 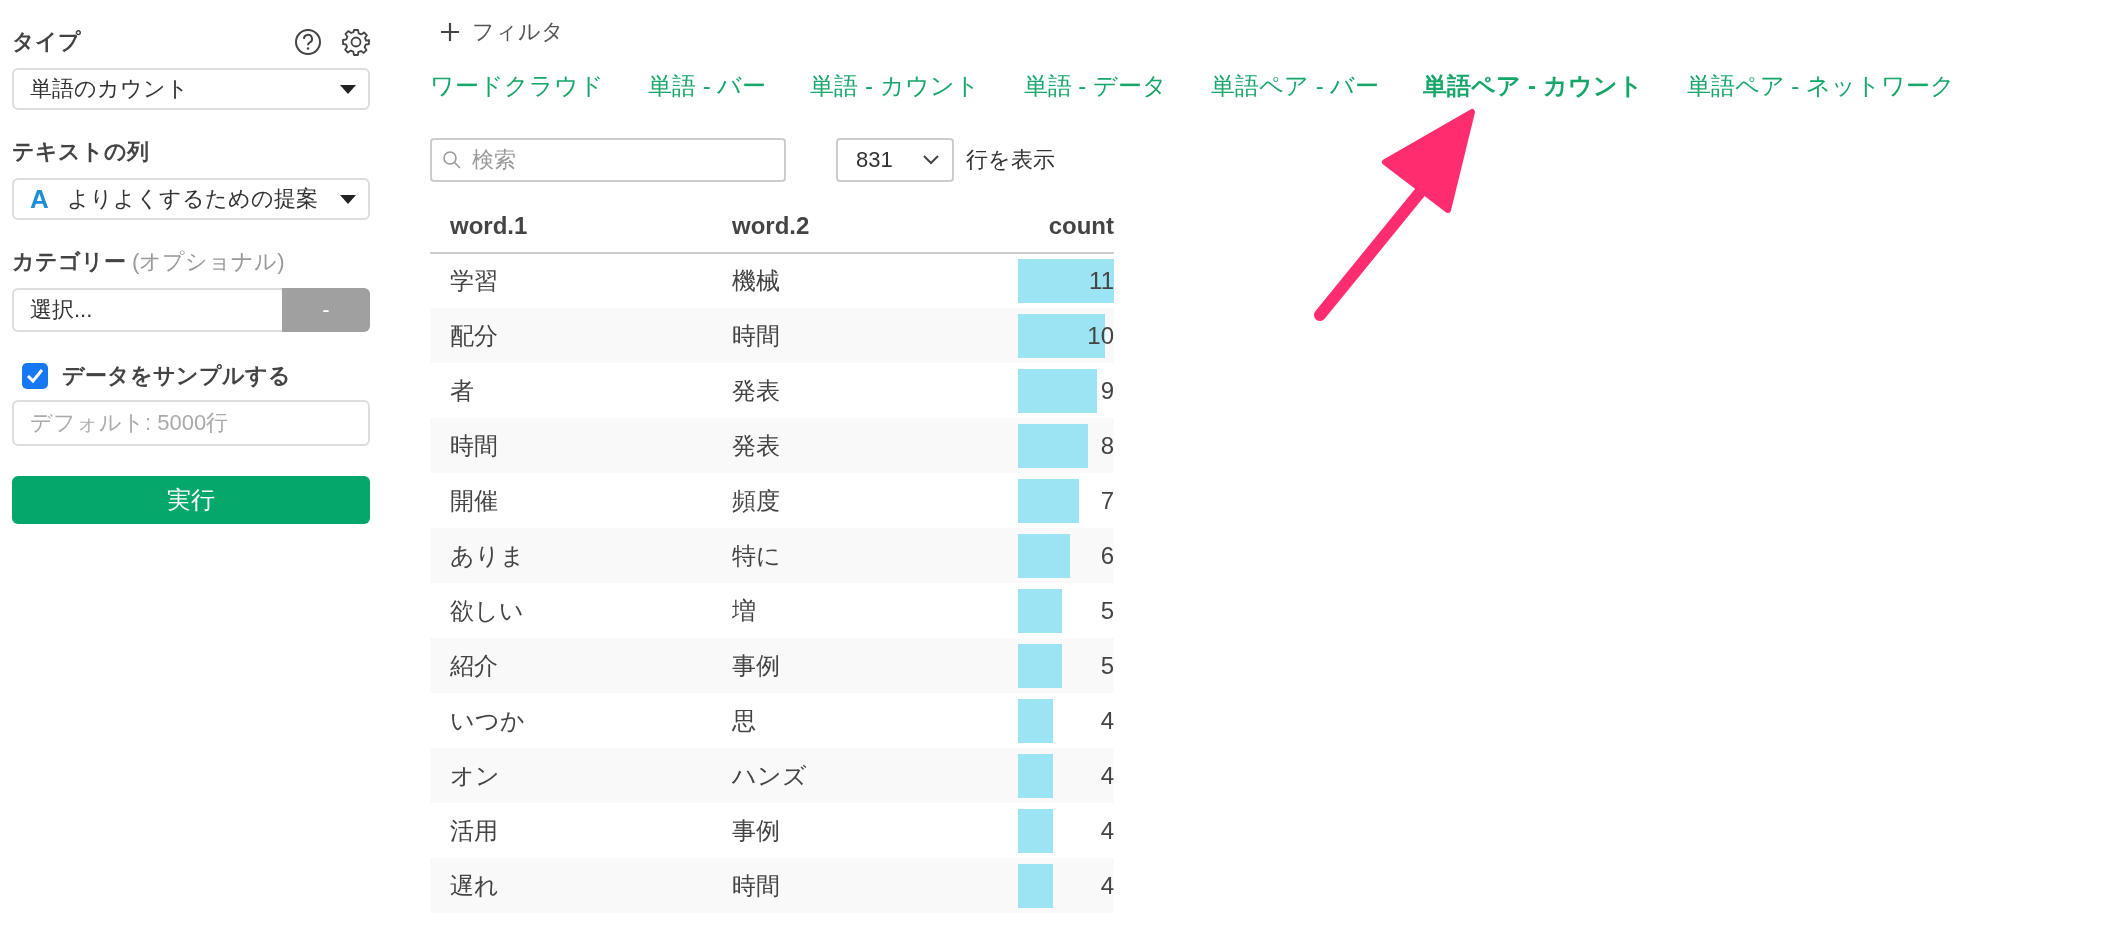 I want to click on table-cell: 欲しい, so click(x=571, y=610).